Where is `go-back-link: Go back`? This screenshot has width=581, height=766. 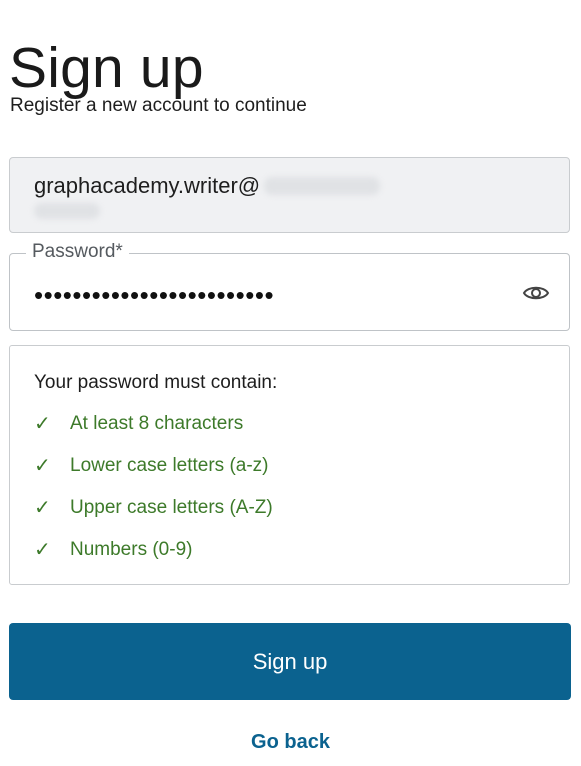
go-back-link: Go back is located at coordinates (290, 742).